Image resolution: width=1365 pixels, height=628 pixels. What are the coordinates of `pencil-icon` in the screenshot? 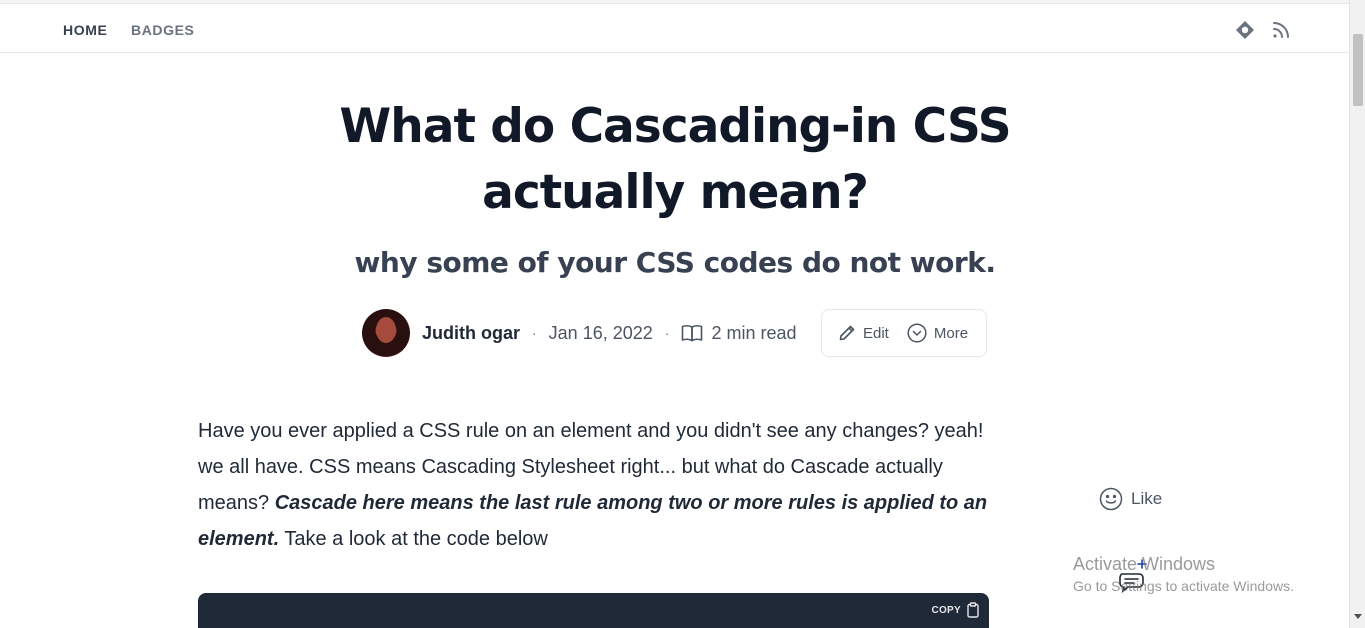 It's located at (847, 333).